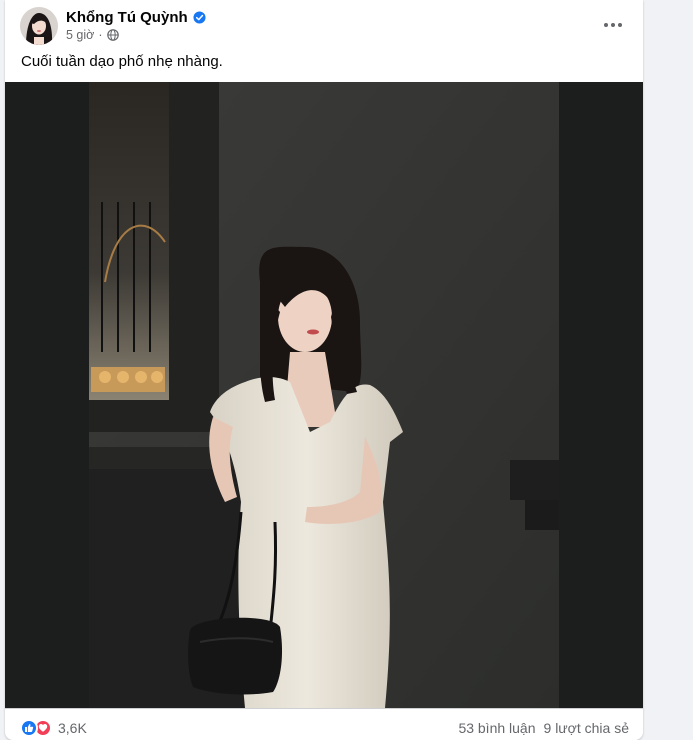 The width and height of the screenshot is (693, 740). Describe the element at coordinates (112, 35) in the screenshot. I see `globe-icon` at that location.